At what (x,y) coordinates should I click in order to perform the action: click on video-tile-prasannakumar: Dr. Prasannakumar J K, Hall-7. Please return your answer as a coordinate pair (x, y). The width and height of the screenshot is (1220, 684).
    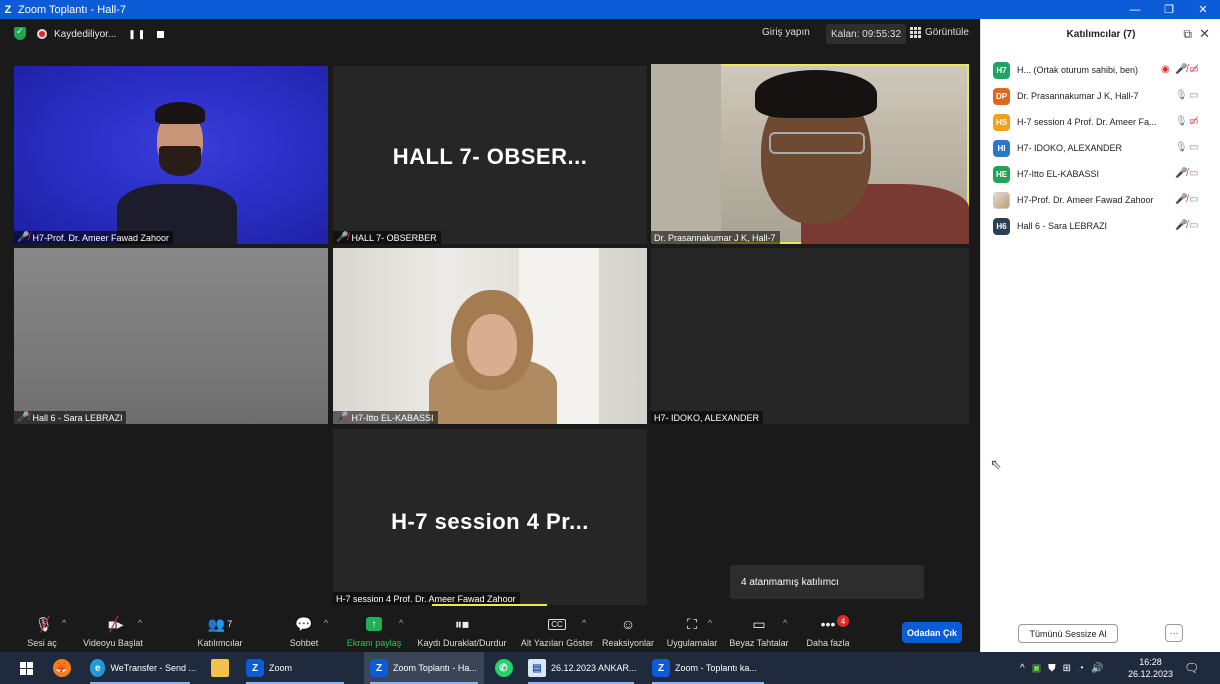
    Looking at the image, I should click on (810, 154).